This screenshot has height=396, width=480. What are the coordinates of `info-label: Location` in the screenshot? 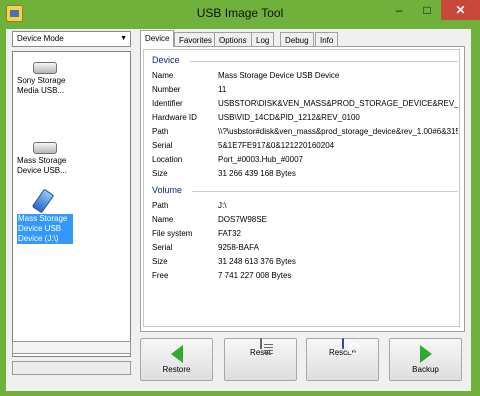 It's located at (167, 159).